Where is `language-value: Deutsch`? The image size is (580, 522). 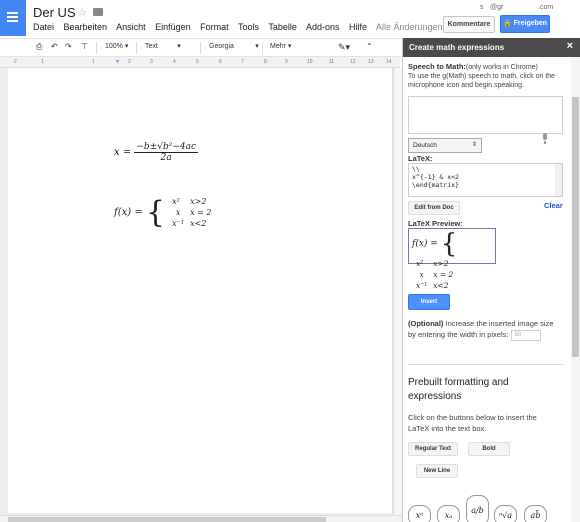
language-value: Deutsch is located at coordinates (425, 145).